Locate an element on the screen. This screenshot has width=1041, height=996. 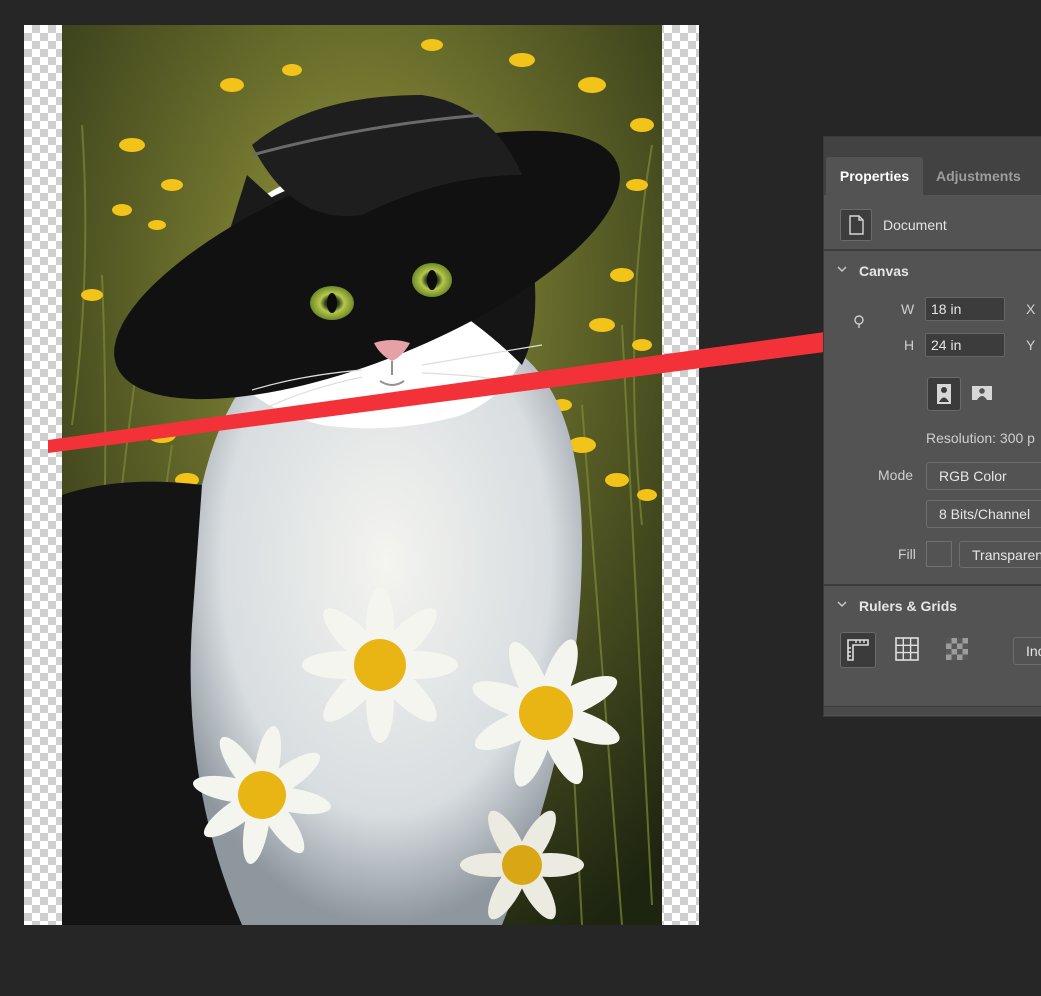
fill-color-swatch is located at coordinates (939, 554).